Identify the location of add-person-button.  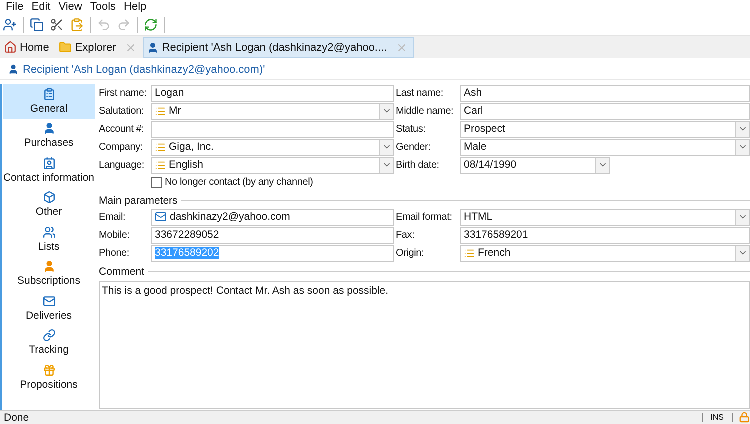
(10, 25).